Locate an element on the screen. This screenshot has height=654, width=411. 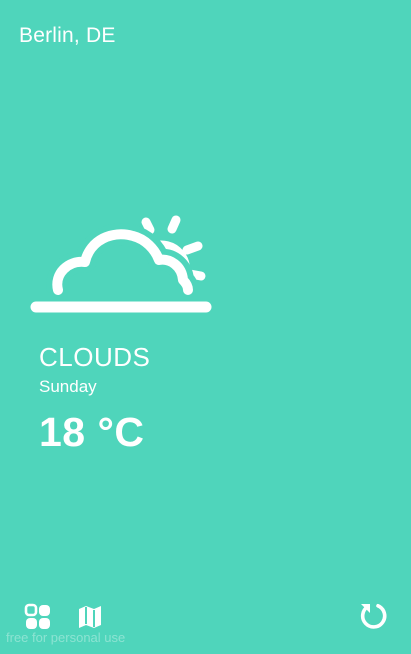
grid-button is located at coordinates (38, 617).